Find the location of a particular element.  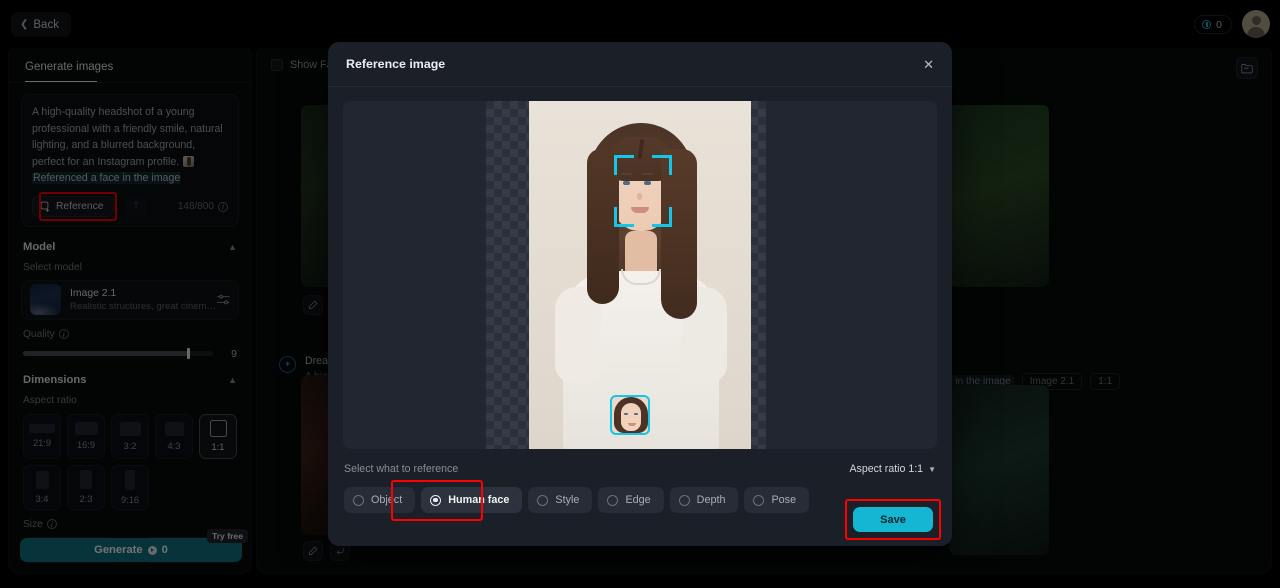

reference-option-label: Human face is located at coordinates (479, 500).